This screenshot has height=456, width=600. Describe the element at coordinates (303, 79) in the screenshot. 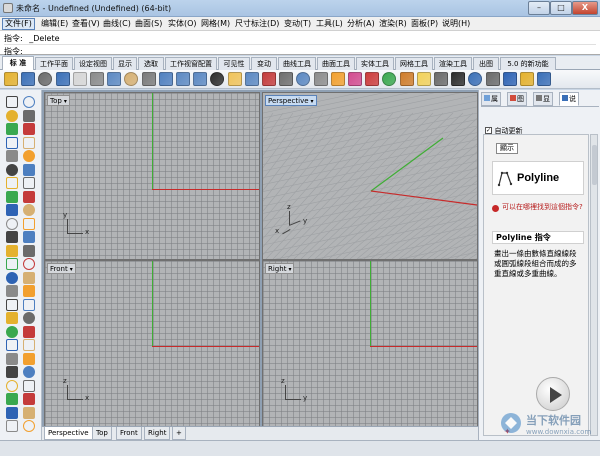

I see `viewport-grid-icon` at that location.